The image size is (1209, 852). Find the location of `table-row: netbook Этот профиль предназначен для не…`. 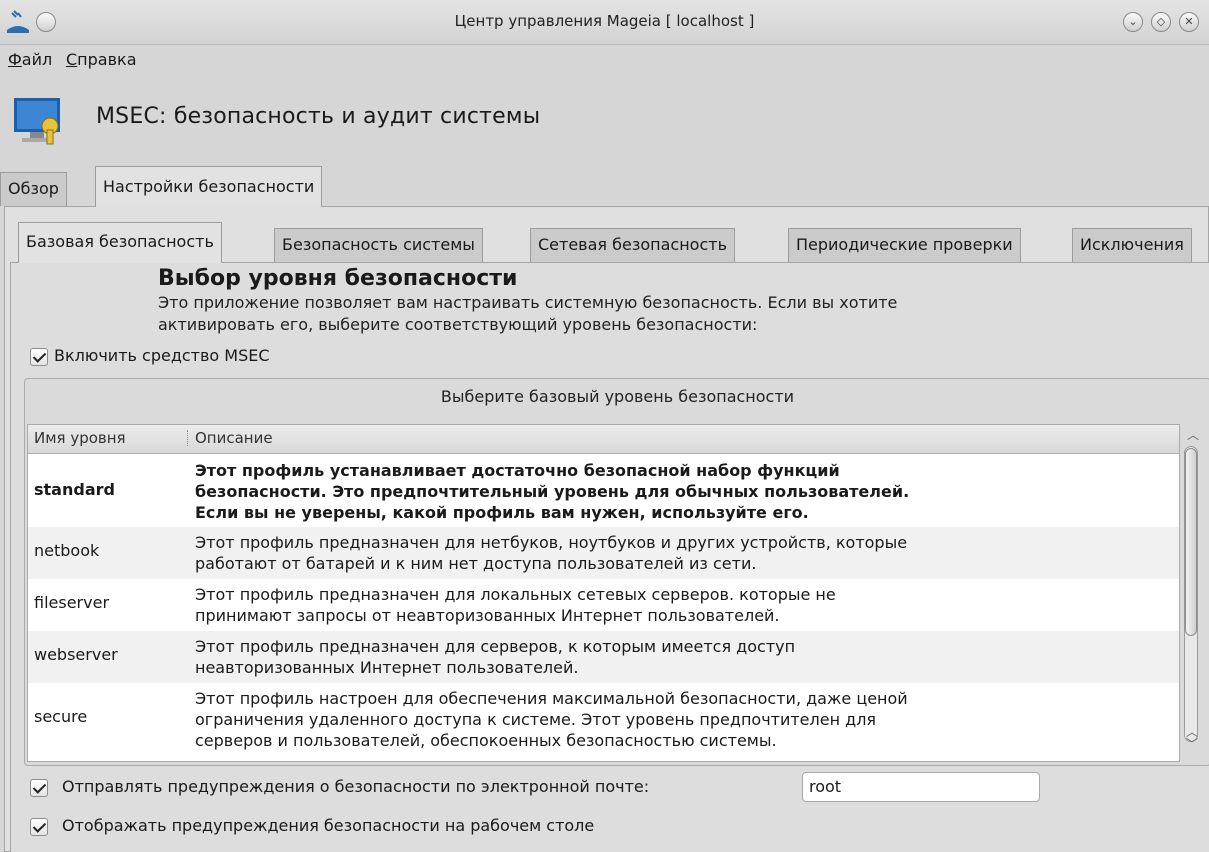

table-row: netbook Этот профиль предназначен для не… is located at coordinates (603, 553).